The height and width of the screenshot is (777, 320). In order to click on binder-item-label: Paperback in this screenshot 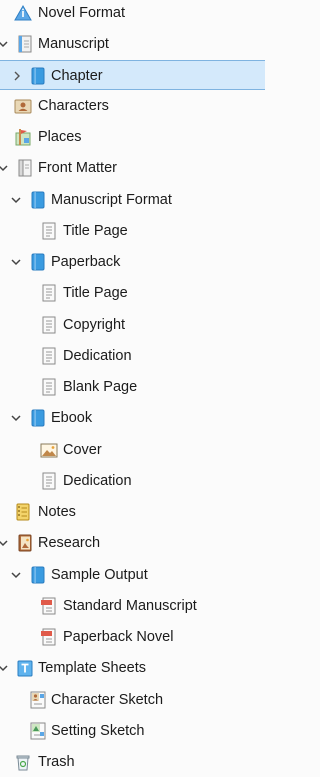, I will do `click(86, 262)`.